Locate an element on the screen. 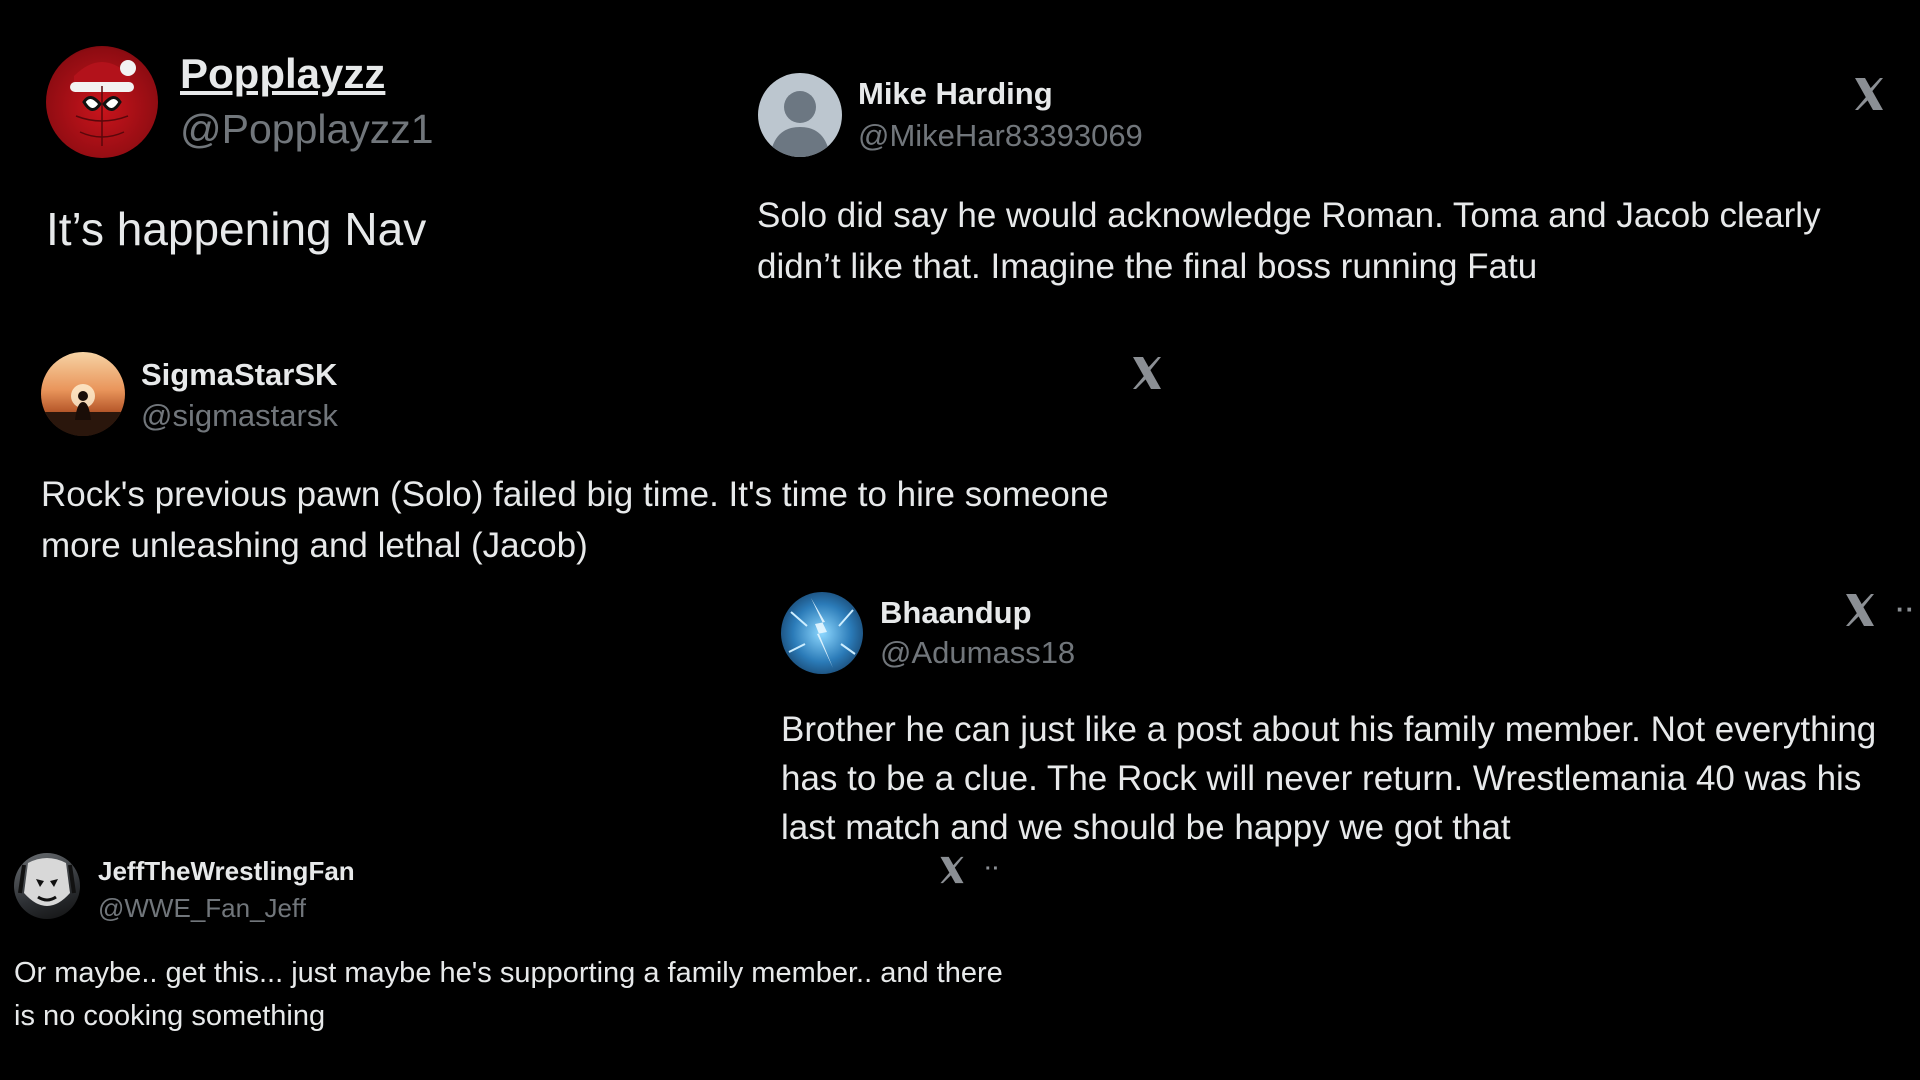 Image resolution: width=1920 pixels, height=1080 pixels. lightning-avatar-icon is located at coordinates (822, 633).